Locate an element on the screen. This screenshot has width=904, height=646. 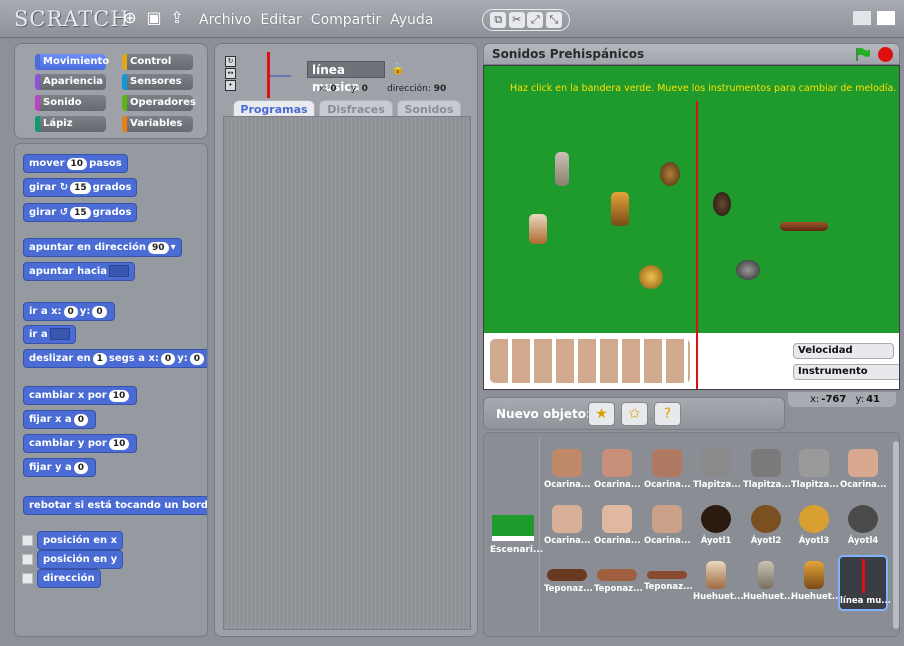
reporter-posicion-x: posición en x is located at coordinates (80, 540).